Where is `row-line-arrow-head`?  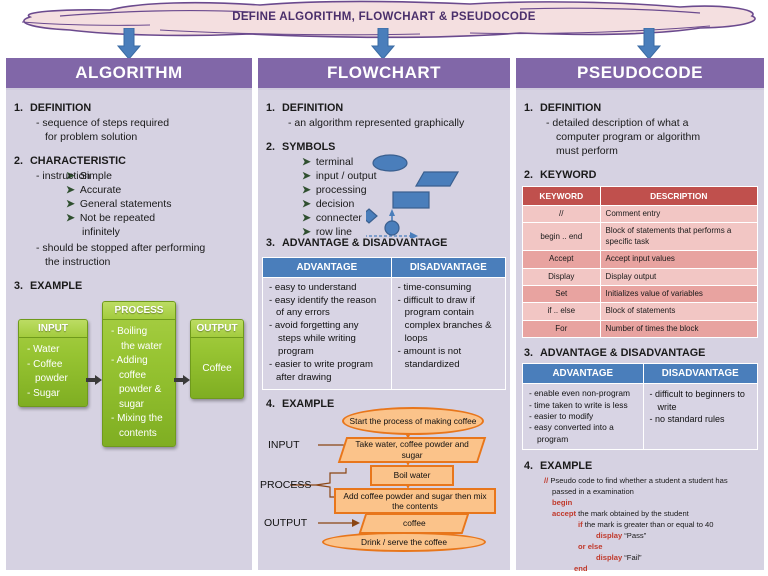 row-line-arrow-head is located at coordinates (414, 235).